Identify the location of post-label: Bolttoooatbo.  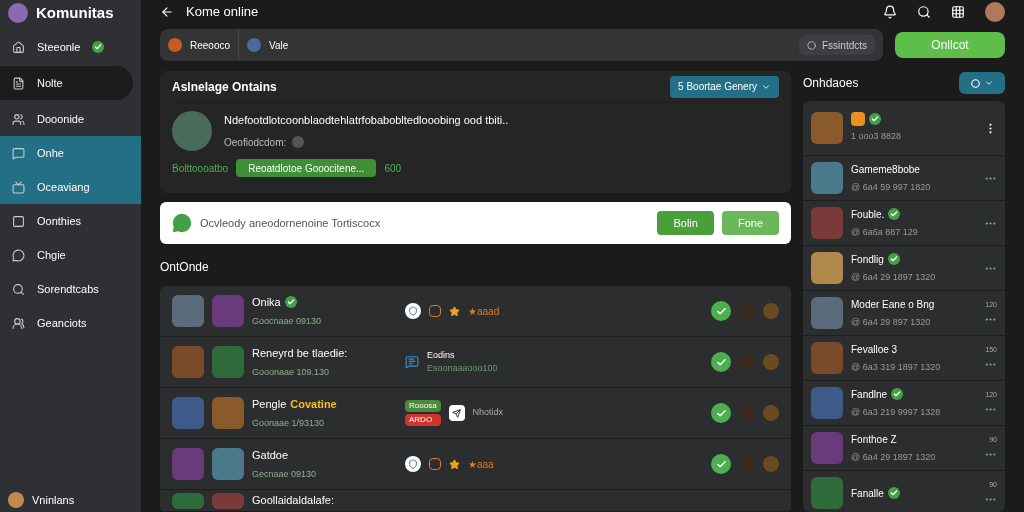
(200, 168).